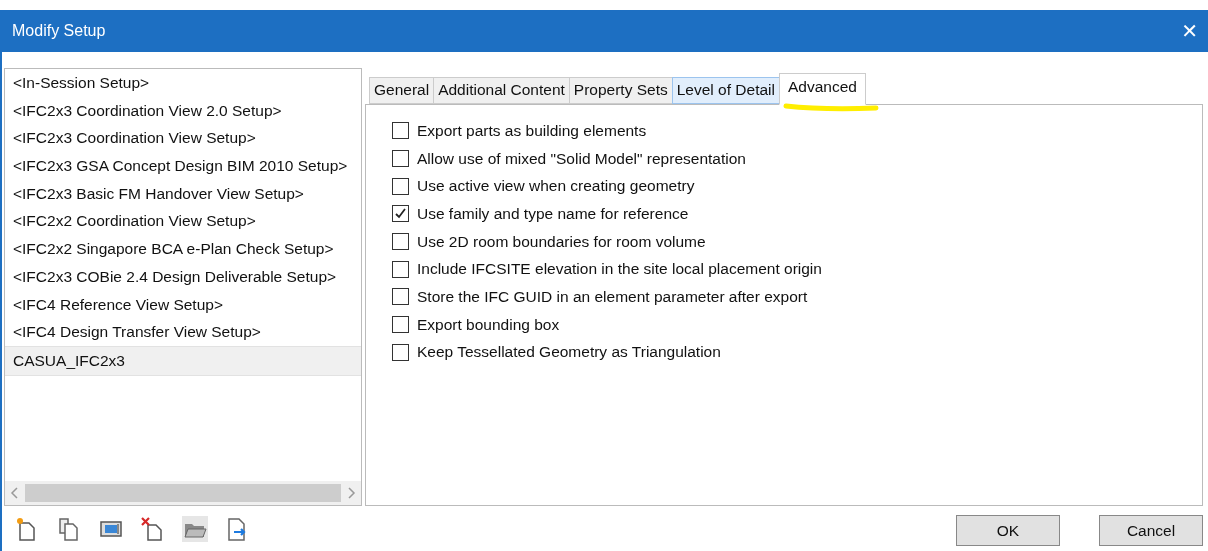 The height and width of the screenshot is (551, 1208). What do you see at coordinates (183, 332) in the screenshot?
I see `setup-item: <IFC4 Design Transfer View Setup>` at bounding box center [183, 332].